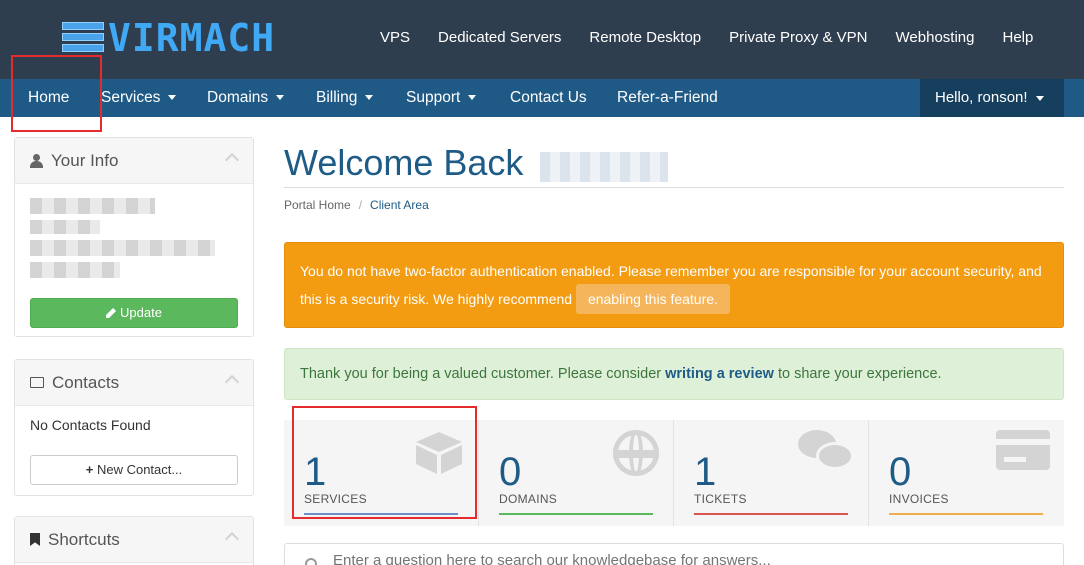 This screenshot has height=565, width=1084. I want to click on review-suffix: to share your experience., so click(859, 374).